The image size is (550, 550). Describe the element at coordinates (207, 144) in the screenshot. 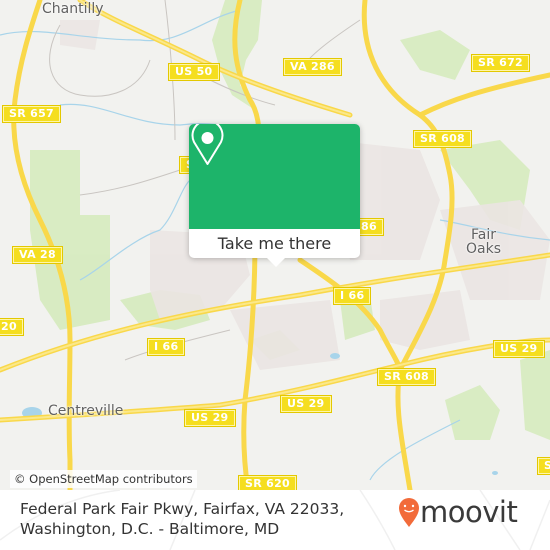

I see `map-pin-icon` at that location.